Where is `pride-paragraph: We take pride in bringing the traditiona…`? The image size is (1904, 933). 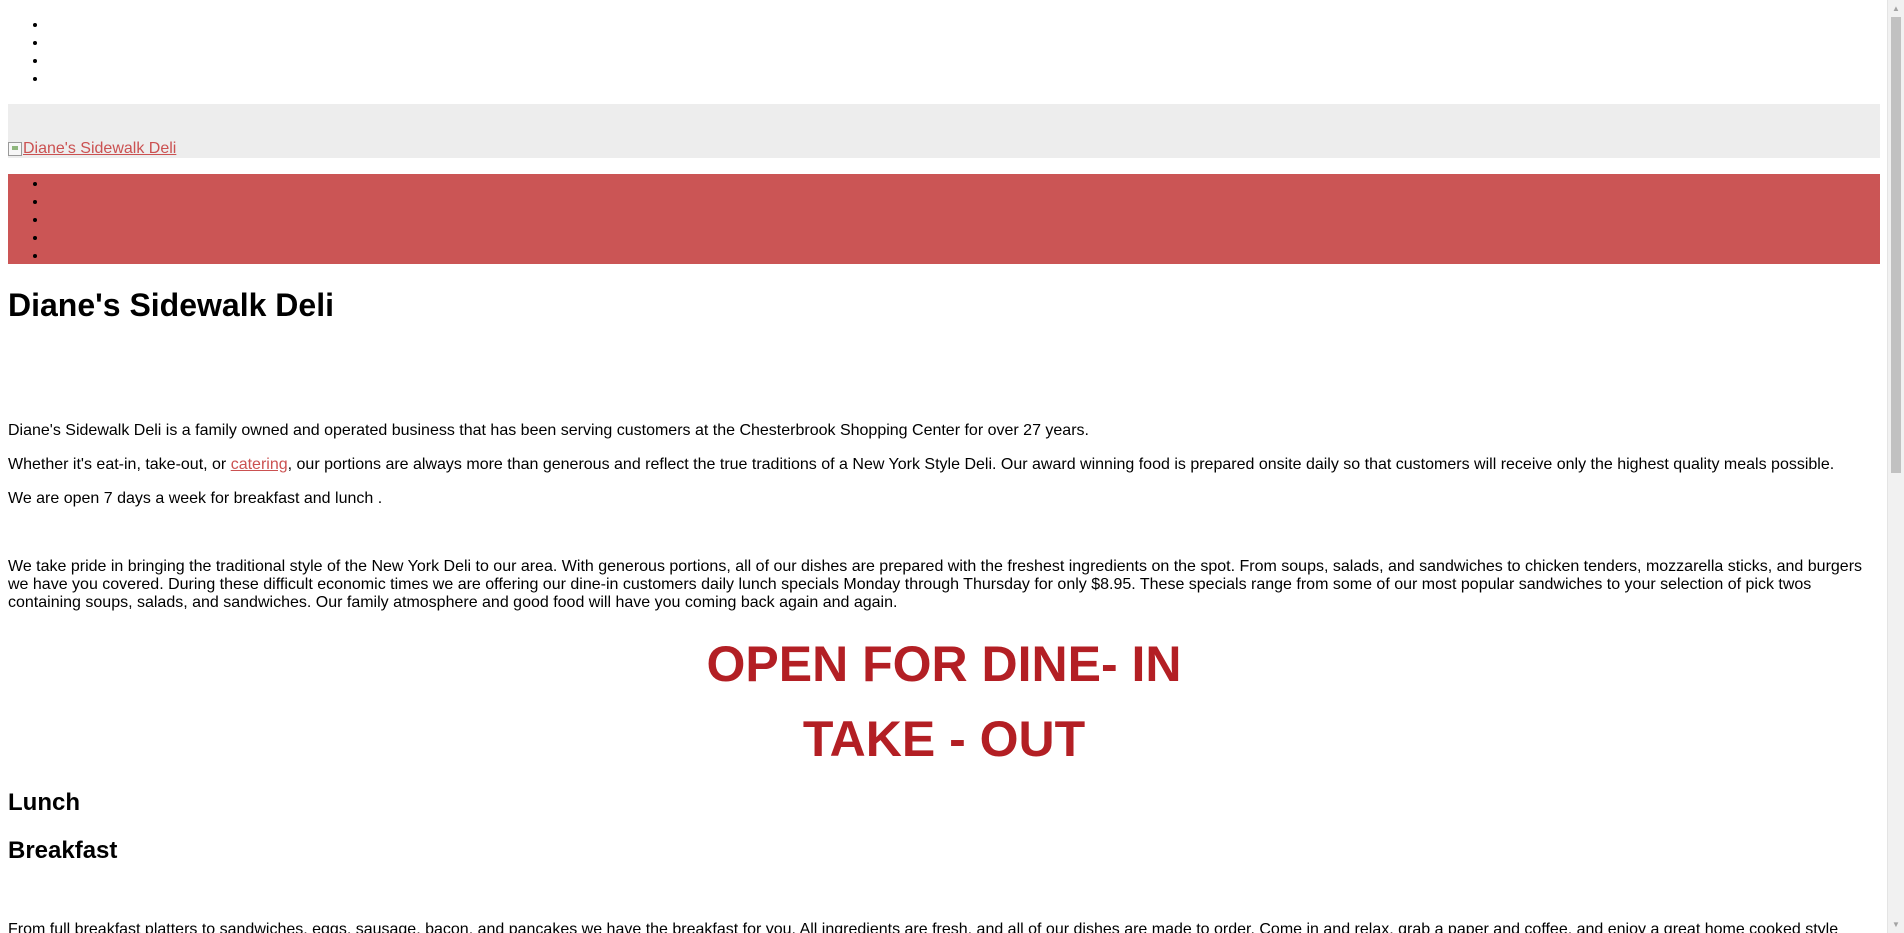
pride-paragraph: We take pride in bringing the traditiona… is located at coordinates (935, 584).